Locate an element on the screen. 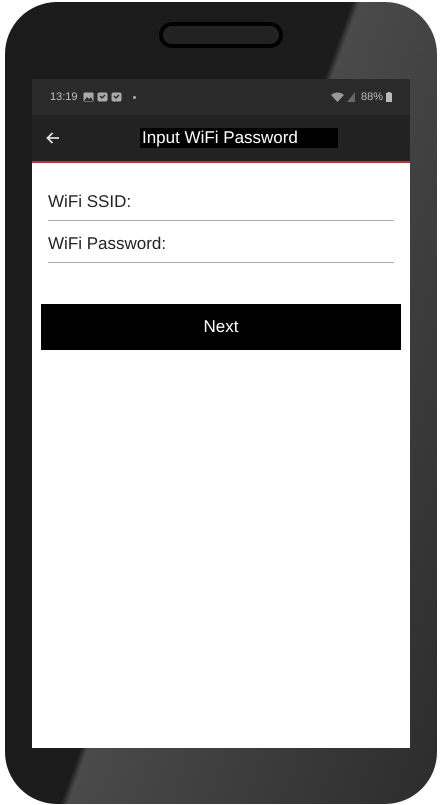 This screenshot has width=442, height=805. battery-percent: 88% is located at coordinates (371, 97).